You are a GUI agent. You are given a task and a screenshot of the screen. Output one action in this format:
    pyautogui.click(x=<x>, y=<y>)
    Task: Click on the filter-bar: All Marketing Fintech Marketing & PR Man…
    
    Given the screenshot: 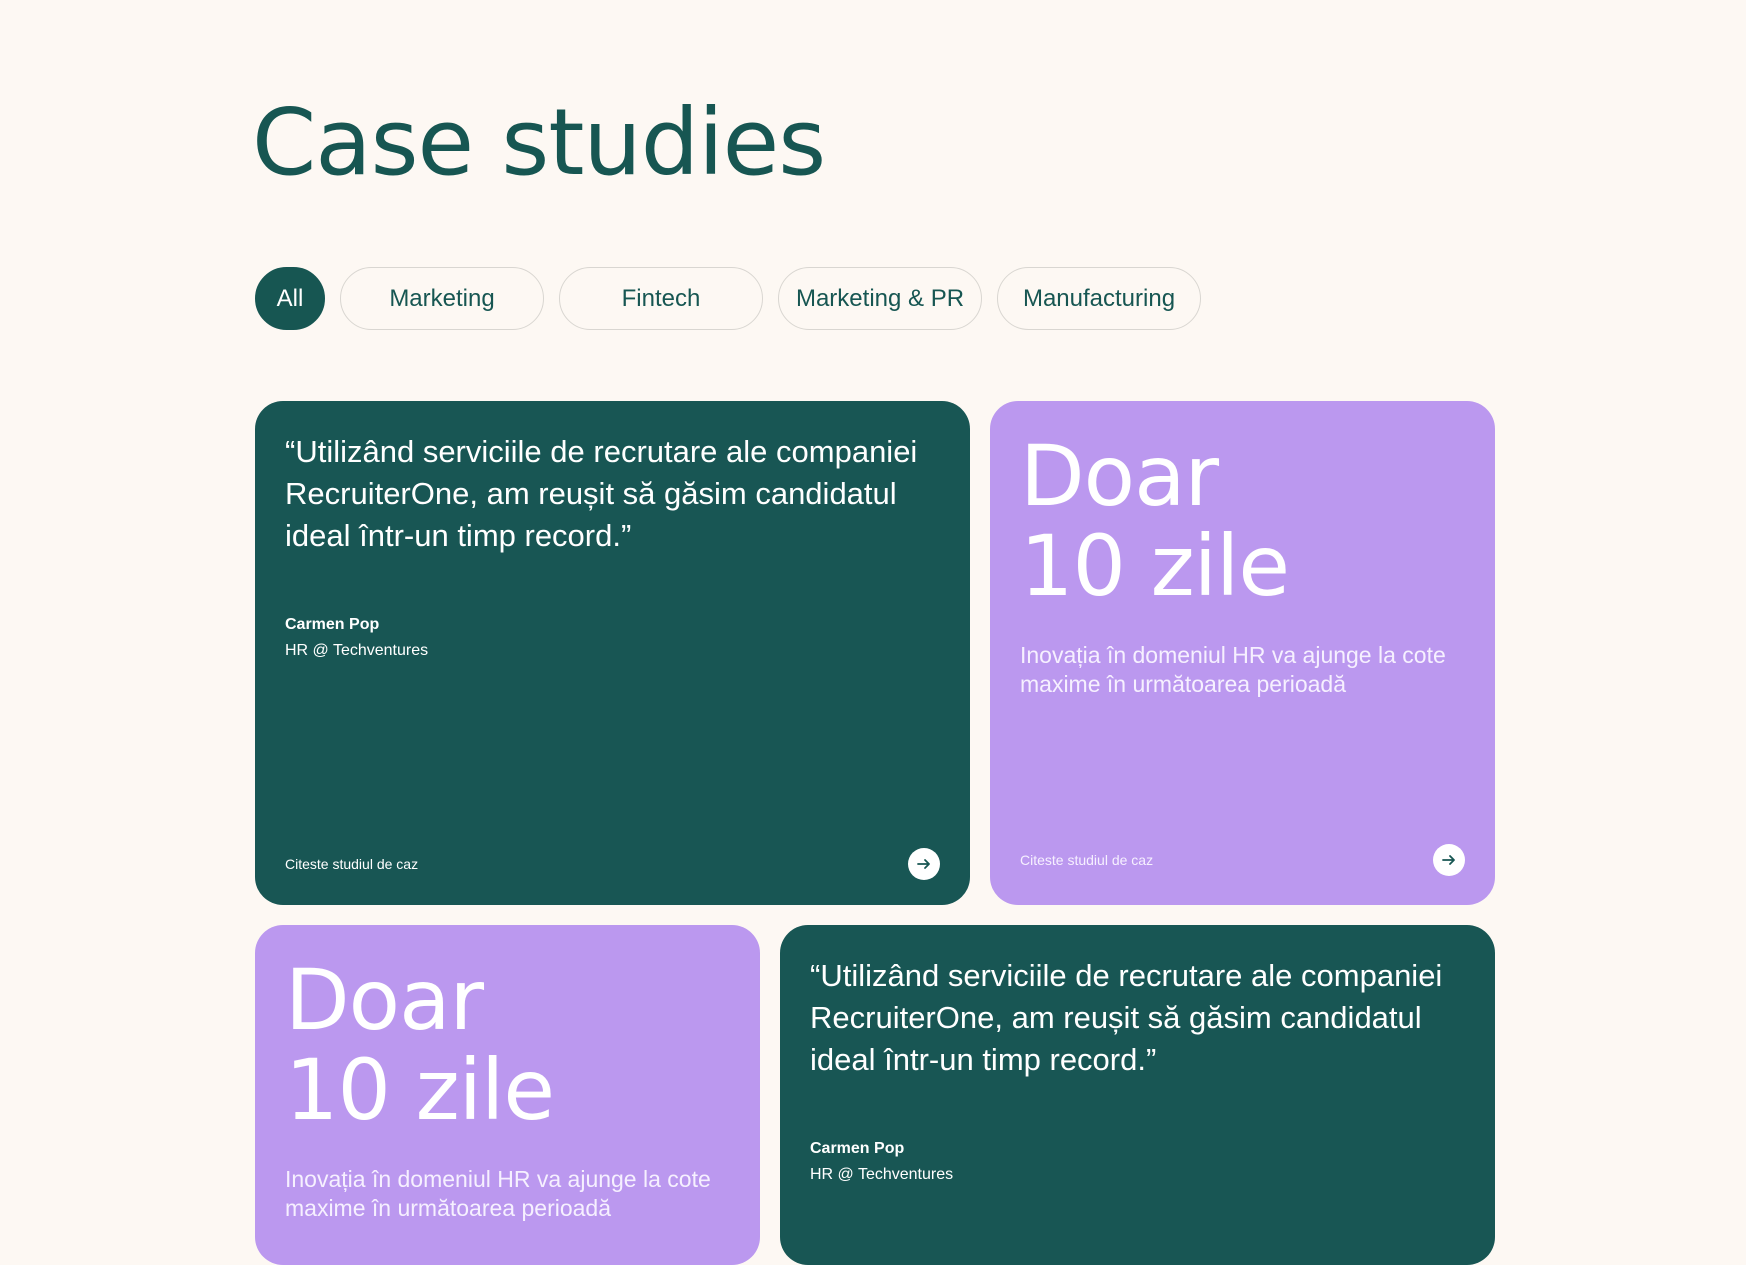 What is the action you would take?
    pyautogui.click(x=728, y=298)
    